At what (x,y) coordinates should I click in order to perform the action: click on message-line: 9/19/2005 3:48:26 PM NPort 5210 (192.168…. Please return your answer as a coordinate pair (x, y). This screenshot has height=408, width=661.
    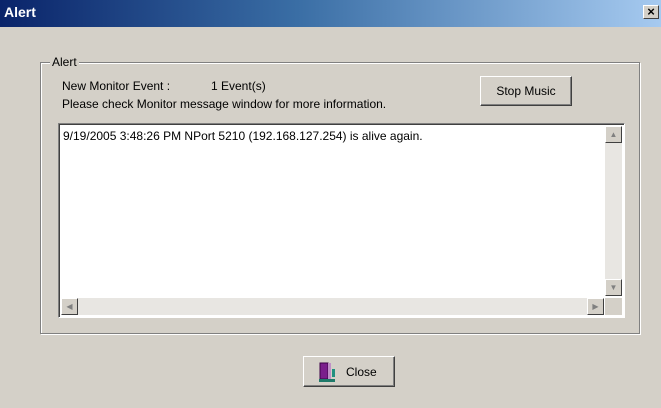
    Looking at the image, I should click on (243, 136).